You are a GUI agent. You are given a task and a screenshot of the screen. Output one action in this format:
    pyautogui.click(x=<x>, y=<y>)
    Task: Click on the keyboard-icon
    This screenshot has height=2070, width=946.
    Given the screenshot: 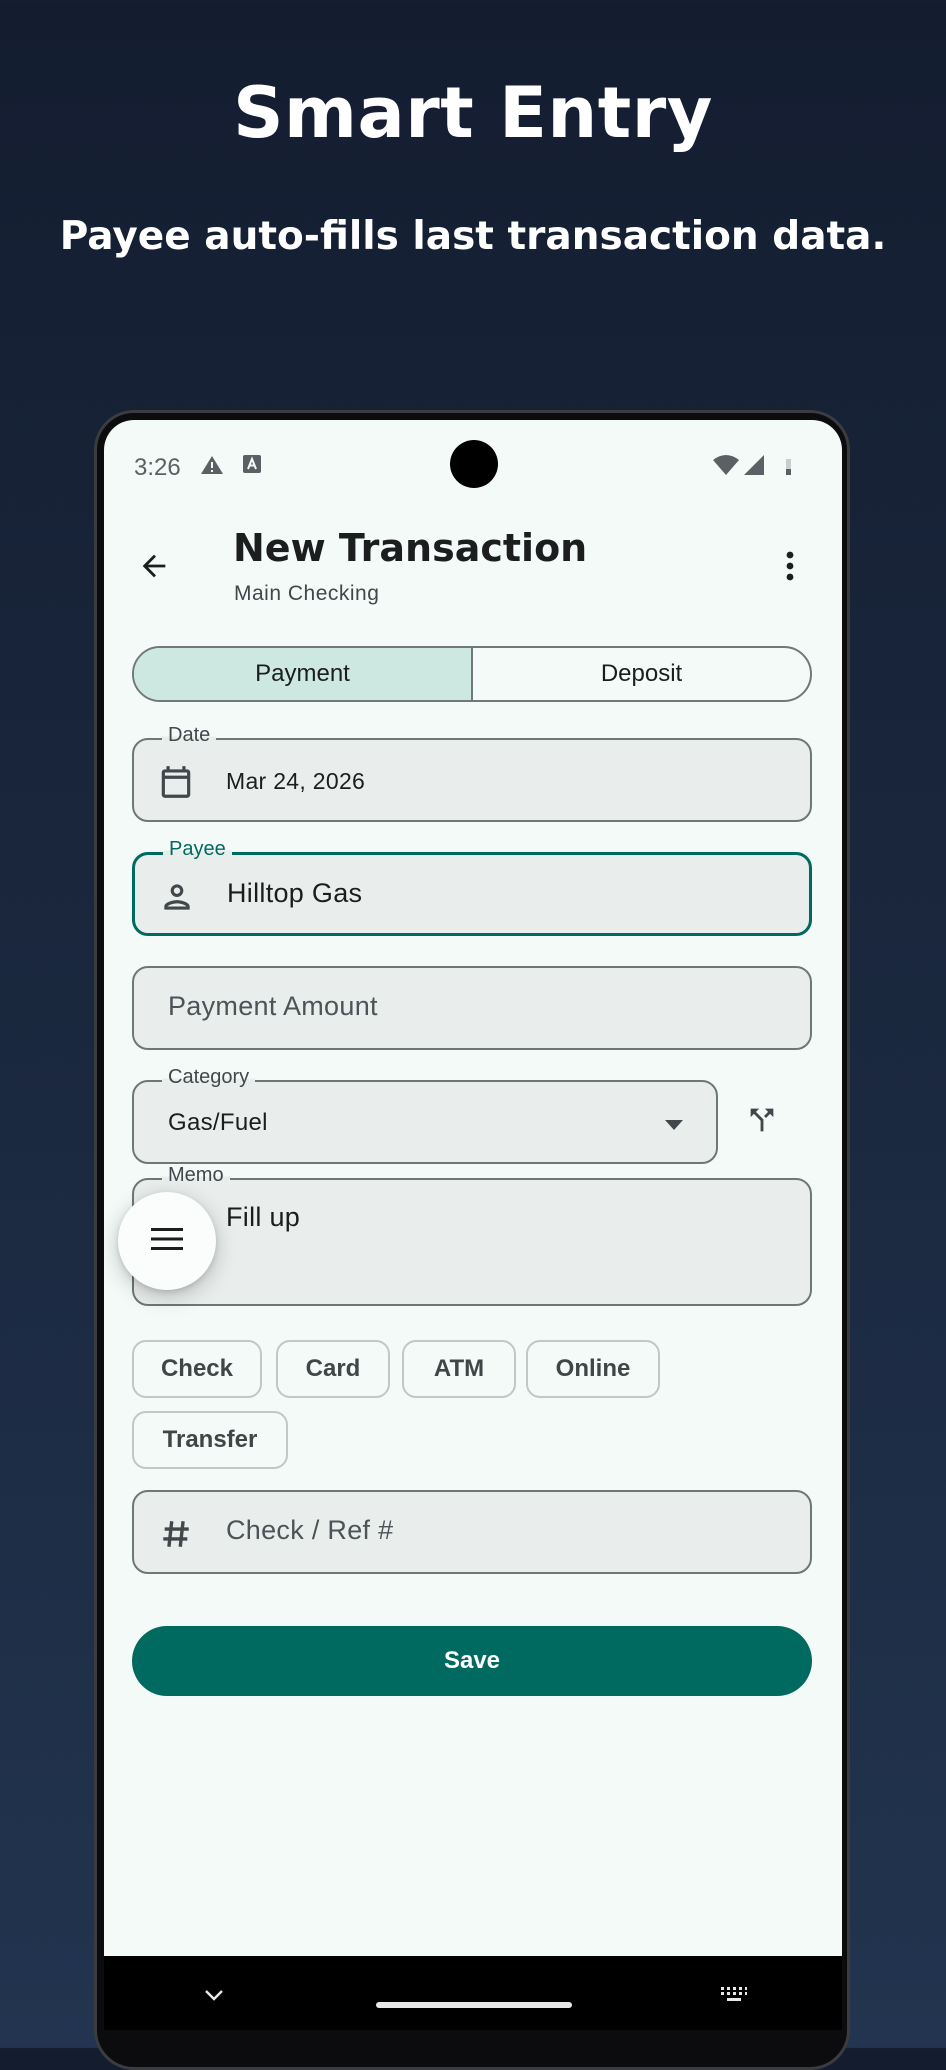 What is the action you would take?
    pyautogui.click(x=734, y=1996)
    